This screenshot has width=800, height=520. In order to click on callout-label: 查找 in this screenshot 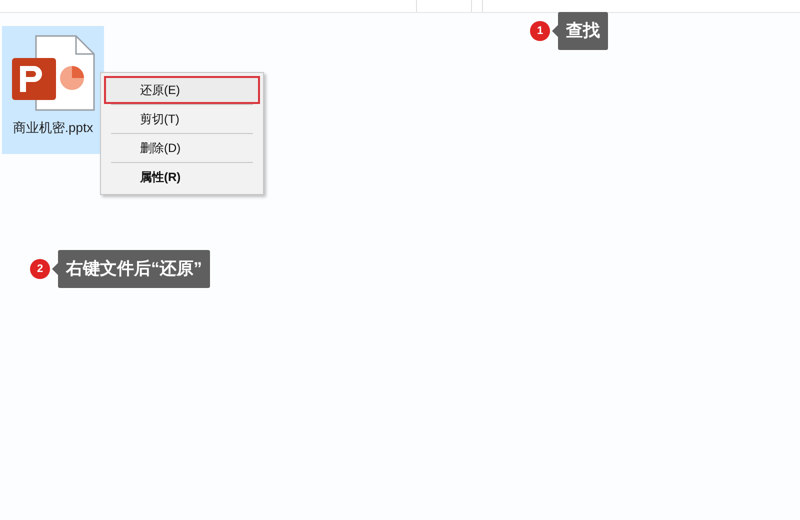, I will do `click(583, 31)`.